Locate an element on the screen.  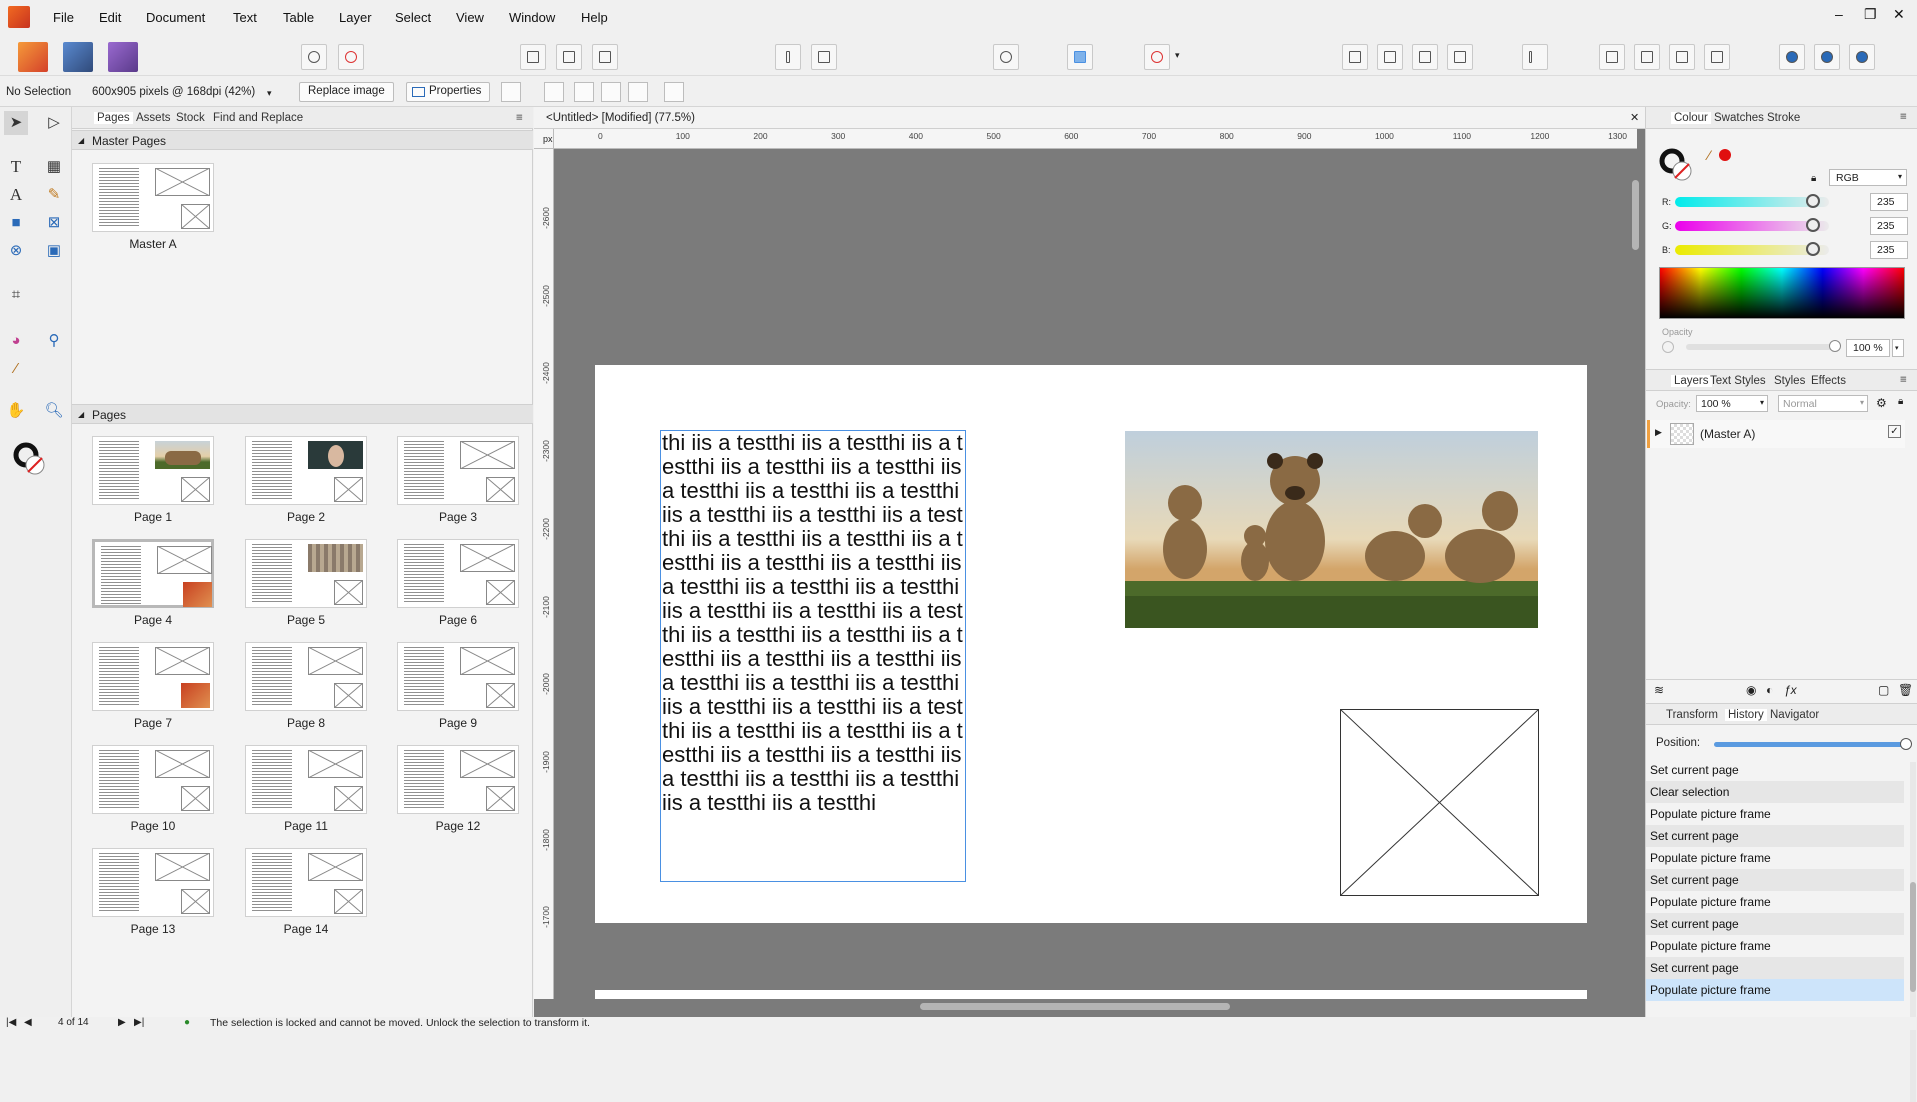
menu-edit: Edit is located at coordinates (110, 17).